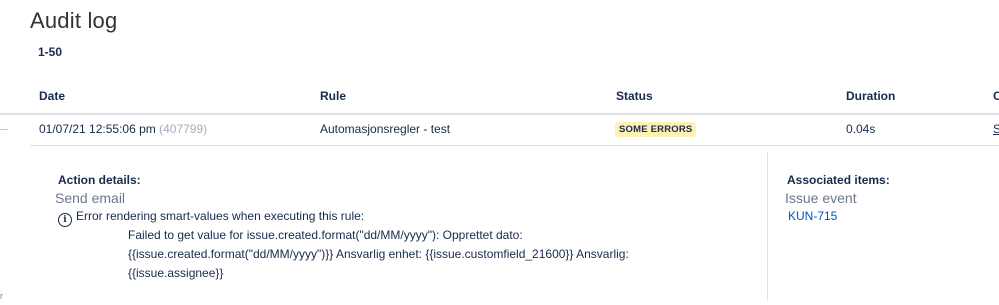 The image size is (999, 305). What do you see at coordinates (996, 129) in the screenshot?
I see `row-link: S` at bounding box center [996, 129].